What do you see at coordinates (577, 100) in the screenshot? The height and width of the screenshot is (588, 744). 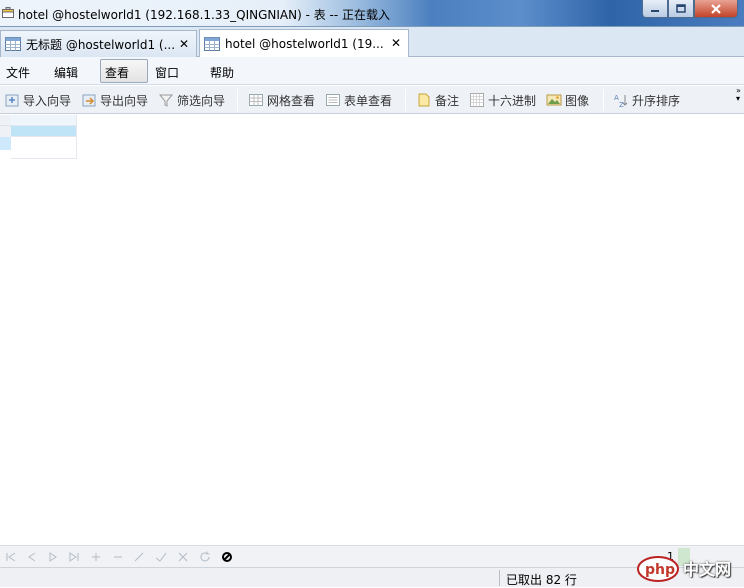 I see `image-label: 图像` at bounding box center [577, 100].